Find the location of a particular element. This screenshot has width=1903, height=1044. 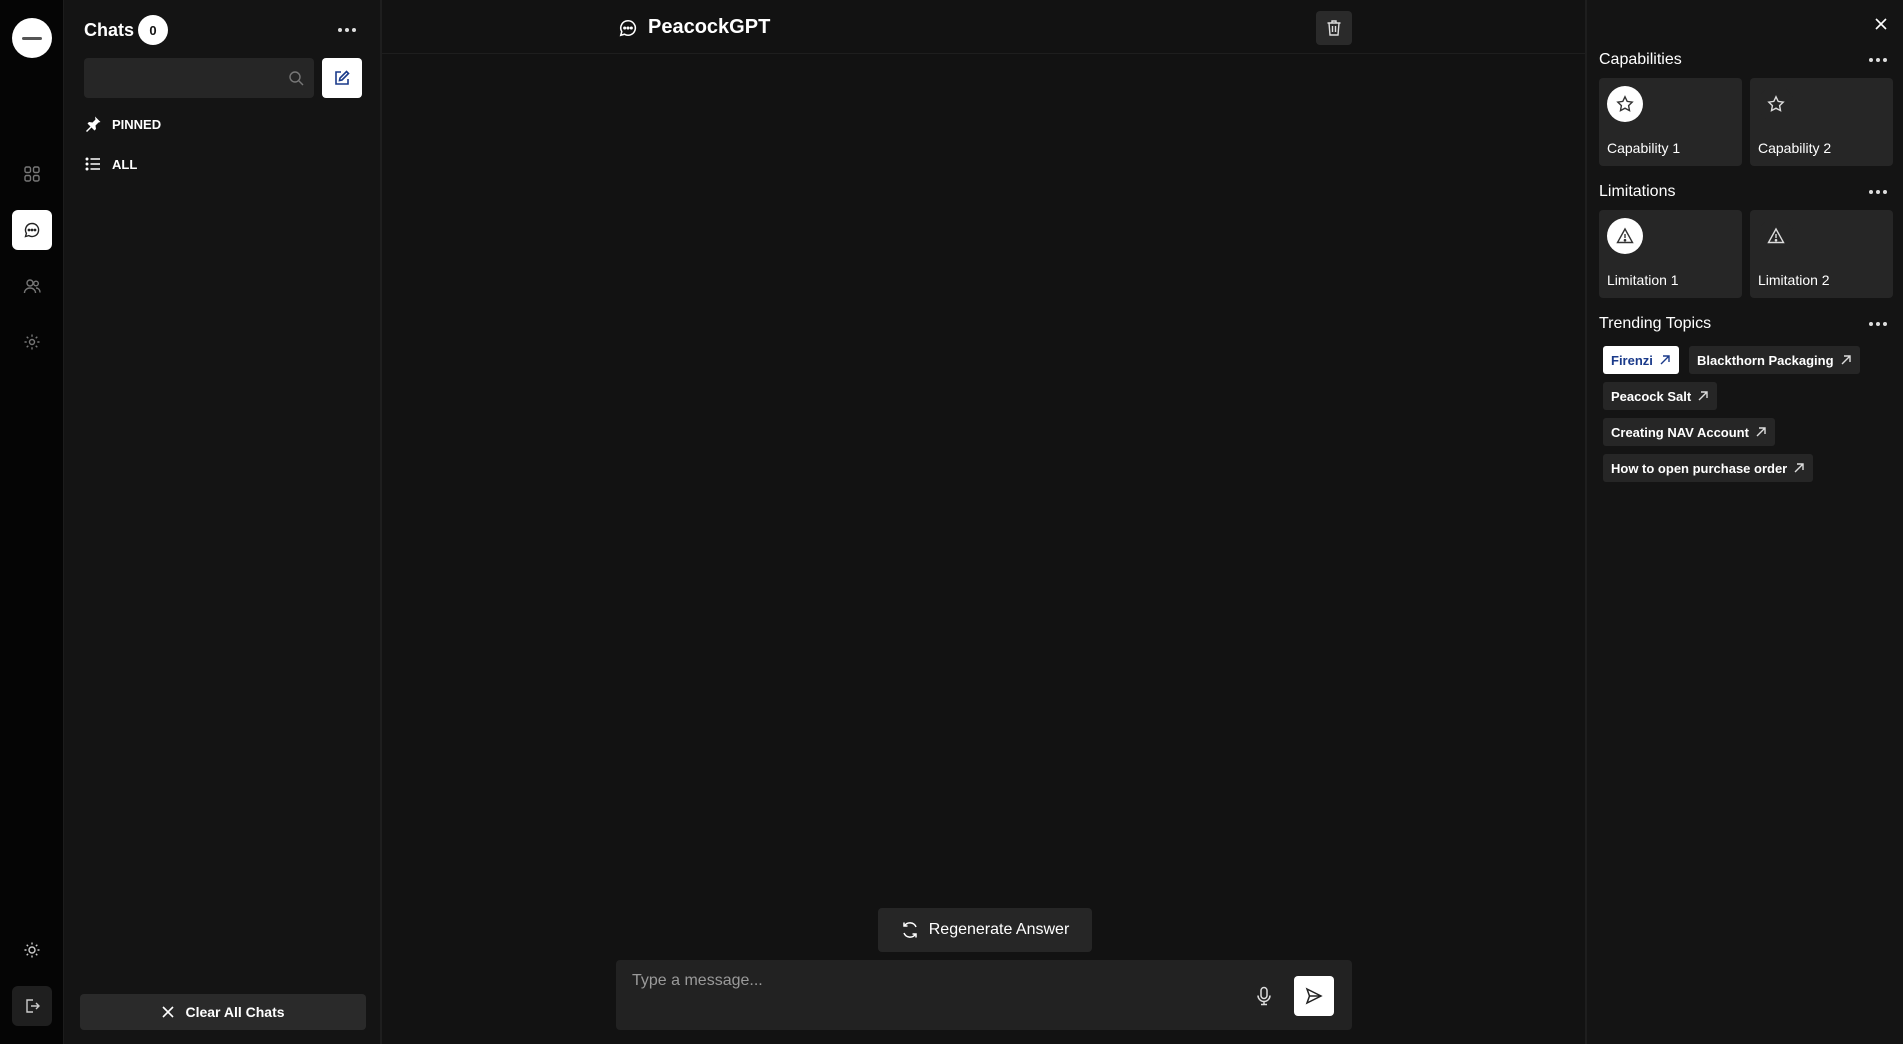

limitation-card: Limitation 1 is located at coordinates (1670, 254).